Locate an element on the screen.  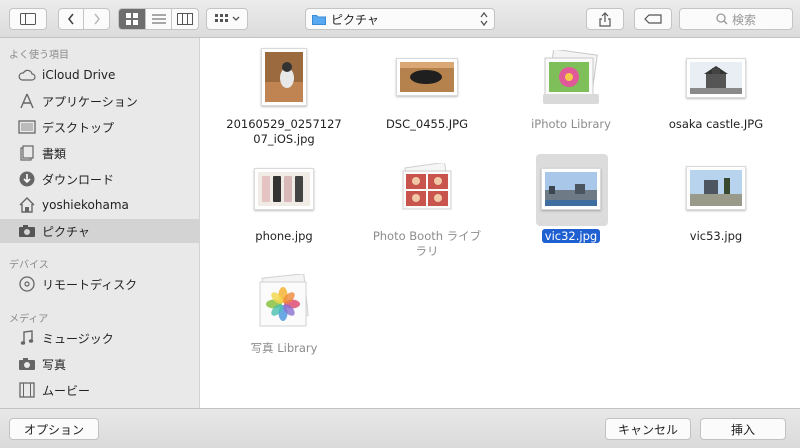
sidebar-item-label: iCloud Drive is located at coordinates (79, 75).